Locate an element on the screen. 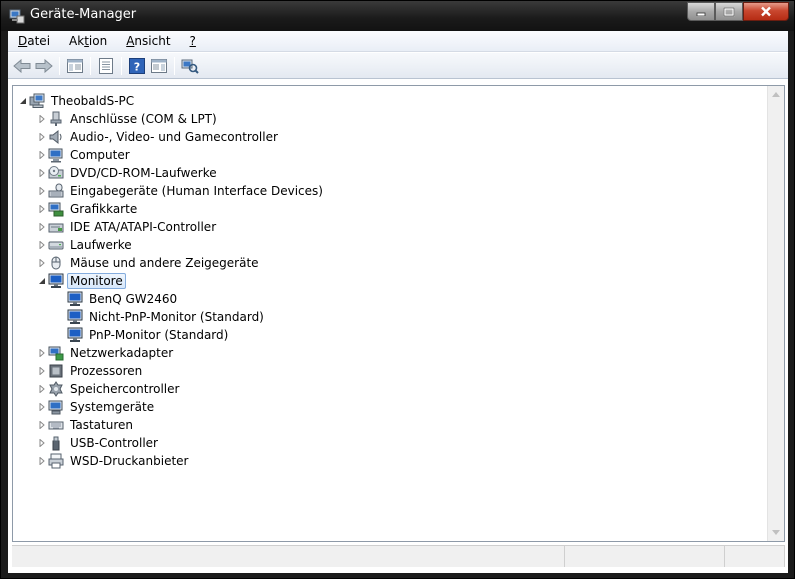 This screenshot has width=795, height=579. tree-node-label: Eingabegeräte (Human Interface Devices) is located at coordinates (196, 191).